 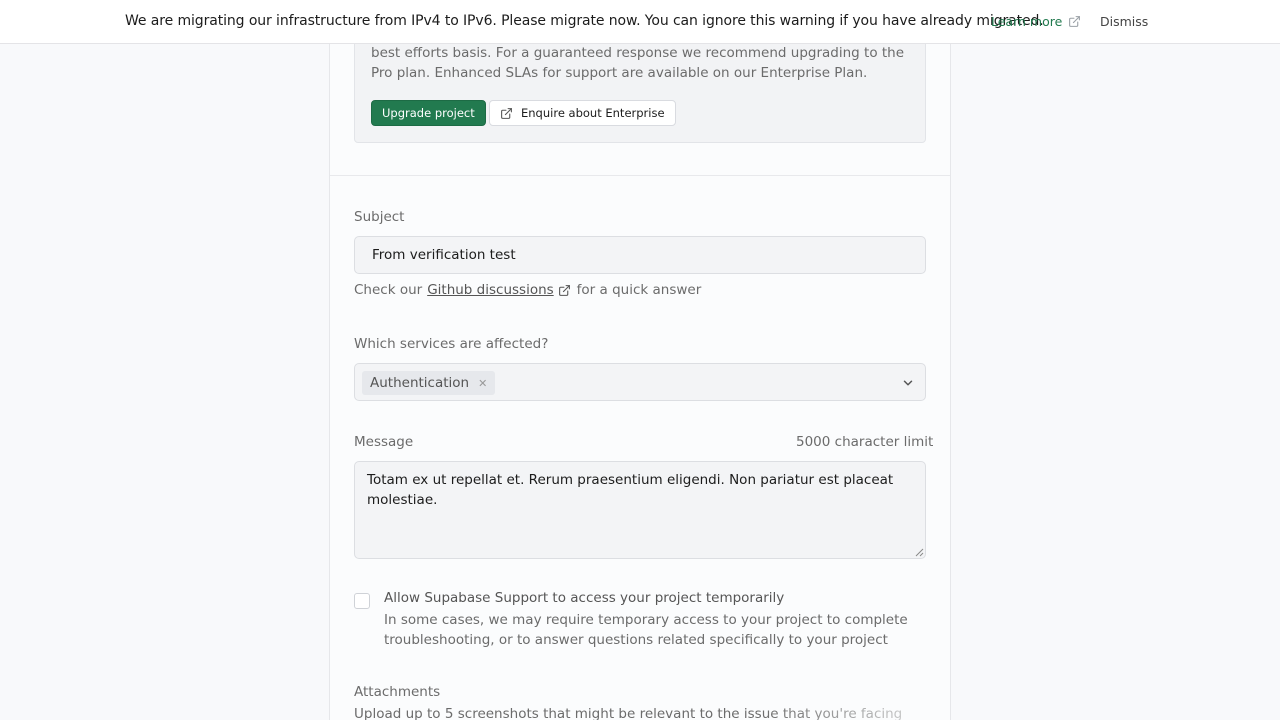 What do you see at coordinates (639, 290) in the screenshot?
I see `helper-suffix: for a quick answer` at bounding box center [639, 290].